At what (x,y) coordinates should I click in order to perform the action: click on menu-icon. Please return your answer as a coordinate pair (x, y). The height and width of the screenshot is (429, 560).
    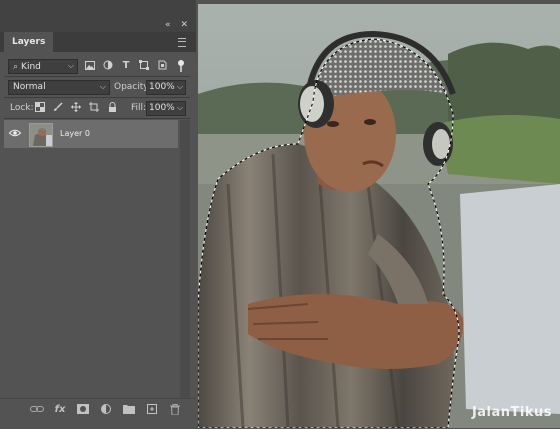
    Looking at the image, I should click on (182, 42).